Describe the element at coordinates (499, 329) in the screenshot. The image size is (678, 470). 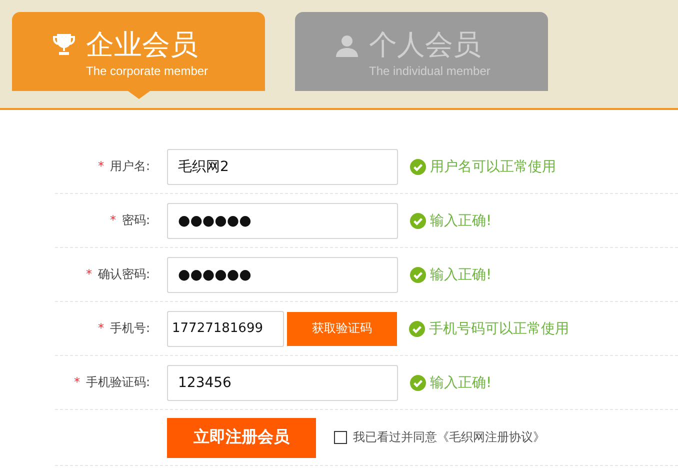
I see `status-message: 手机号码可以正常使用` at that location.